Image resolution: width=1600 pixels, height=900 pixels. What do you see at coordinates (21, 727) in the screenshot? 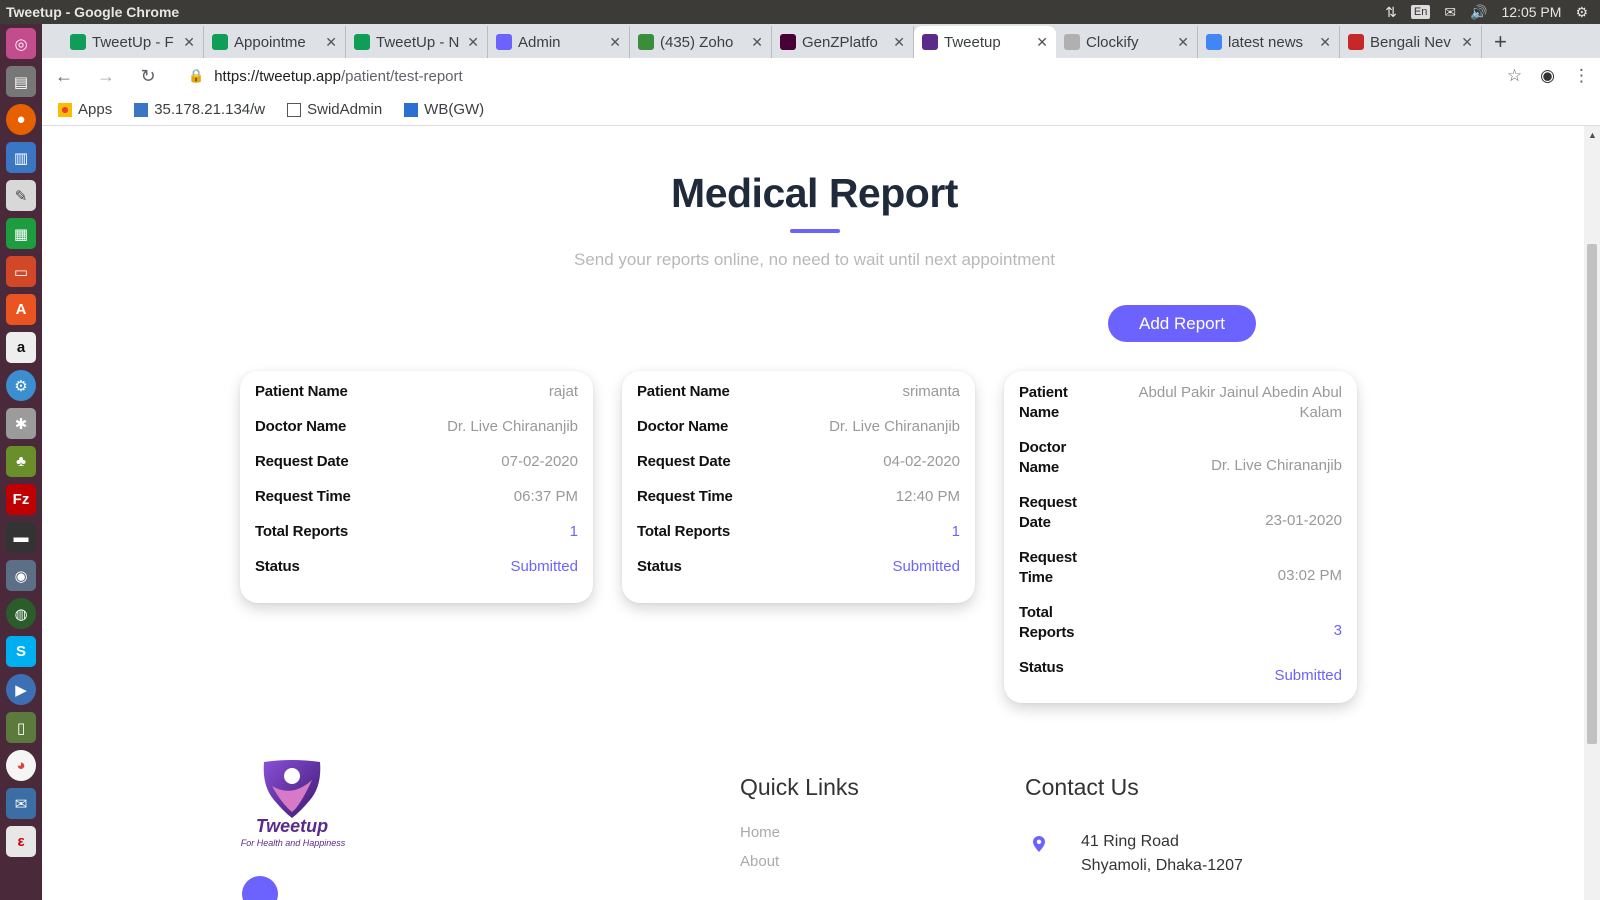
I see `android-studio-icon: ▯` at bounding box center [21, 727].